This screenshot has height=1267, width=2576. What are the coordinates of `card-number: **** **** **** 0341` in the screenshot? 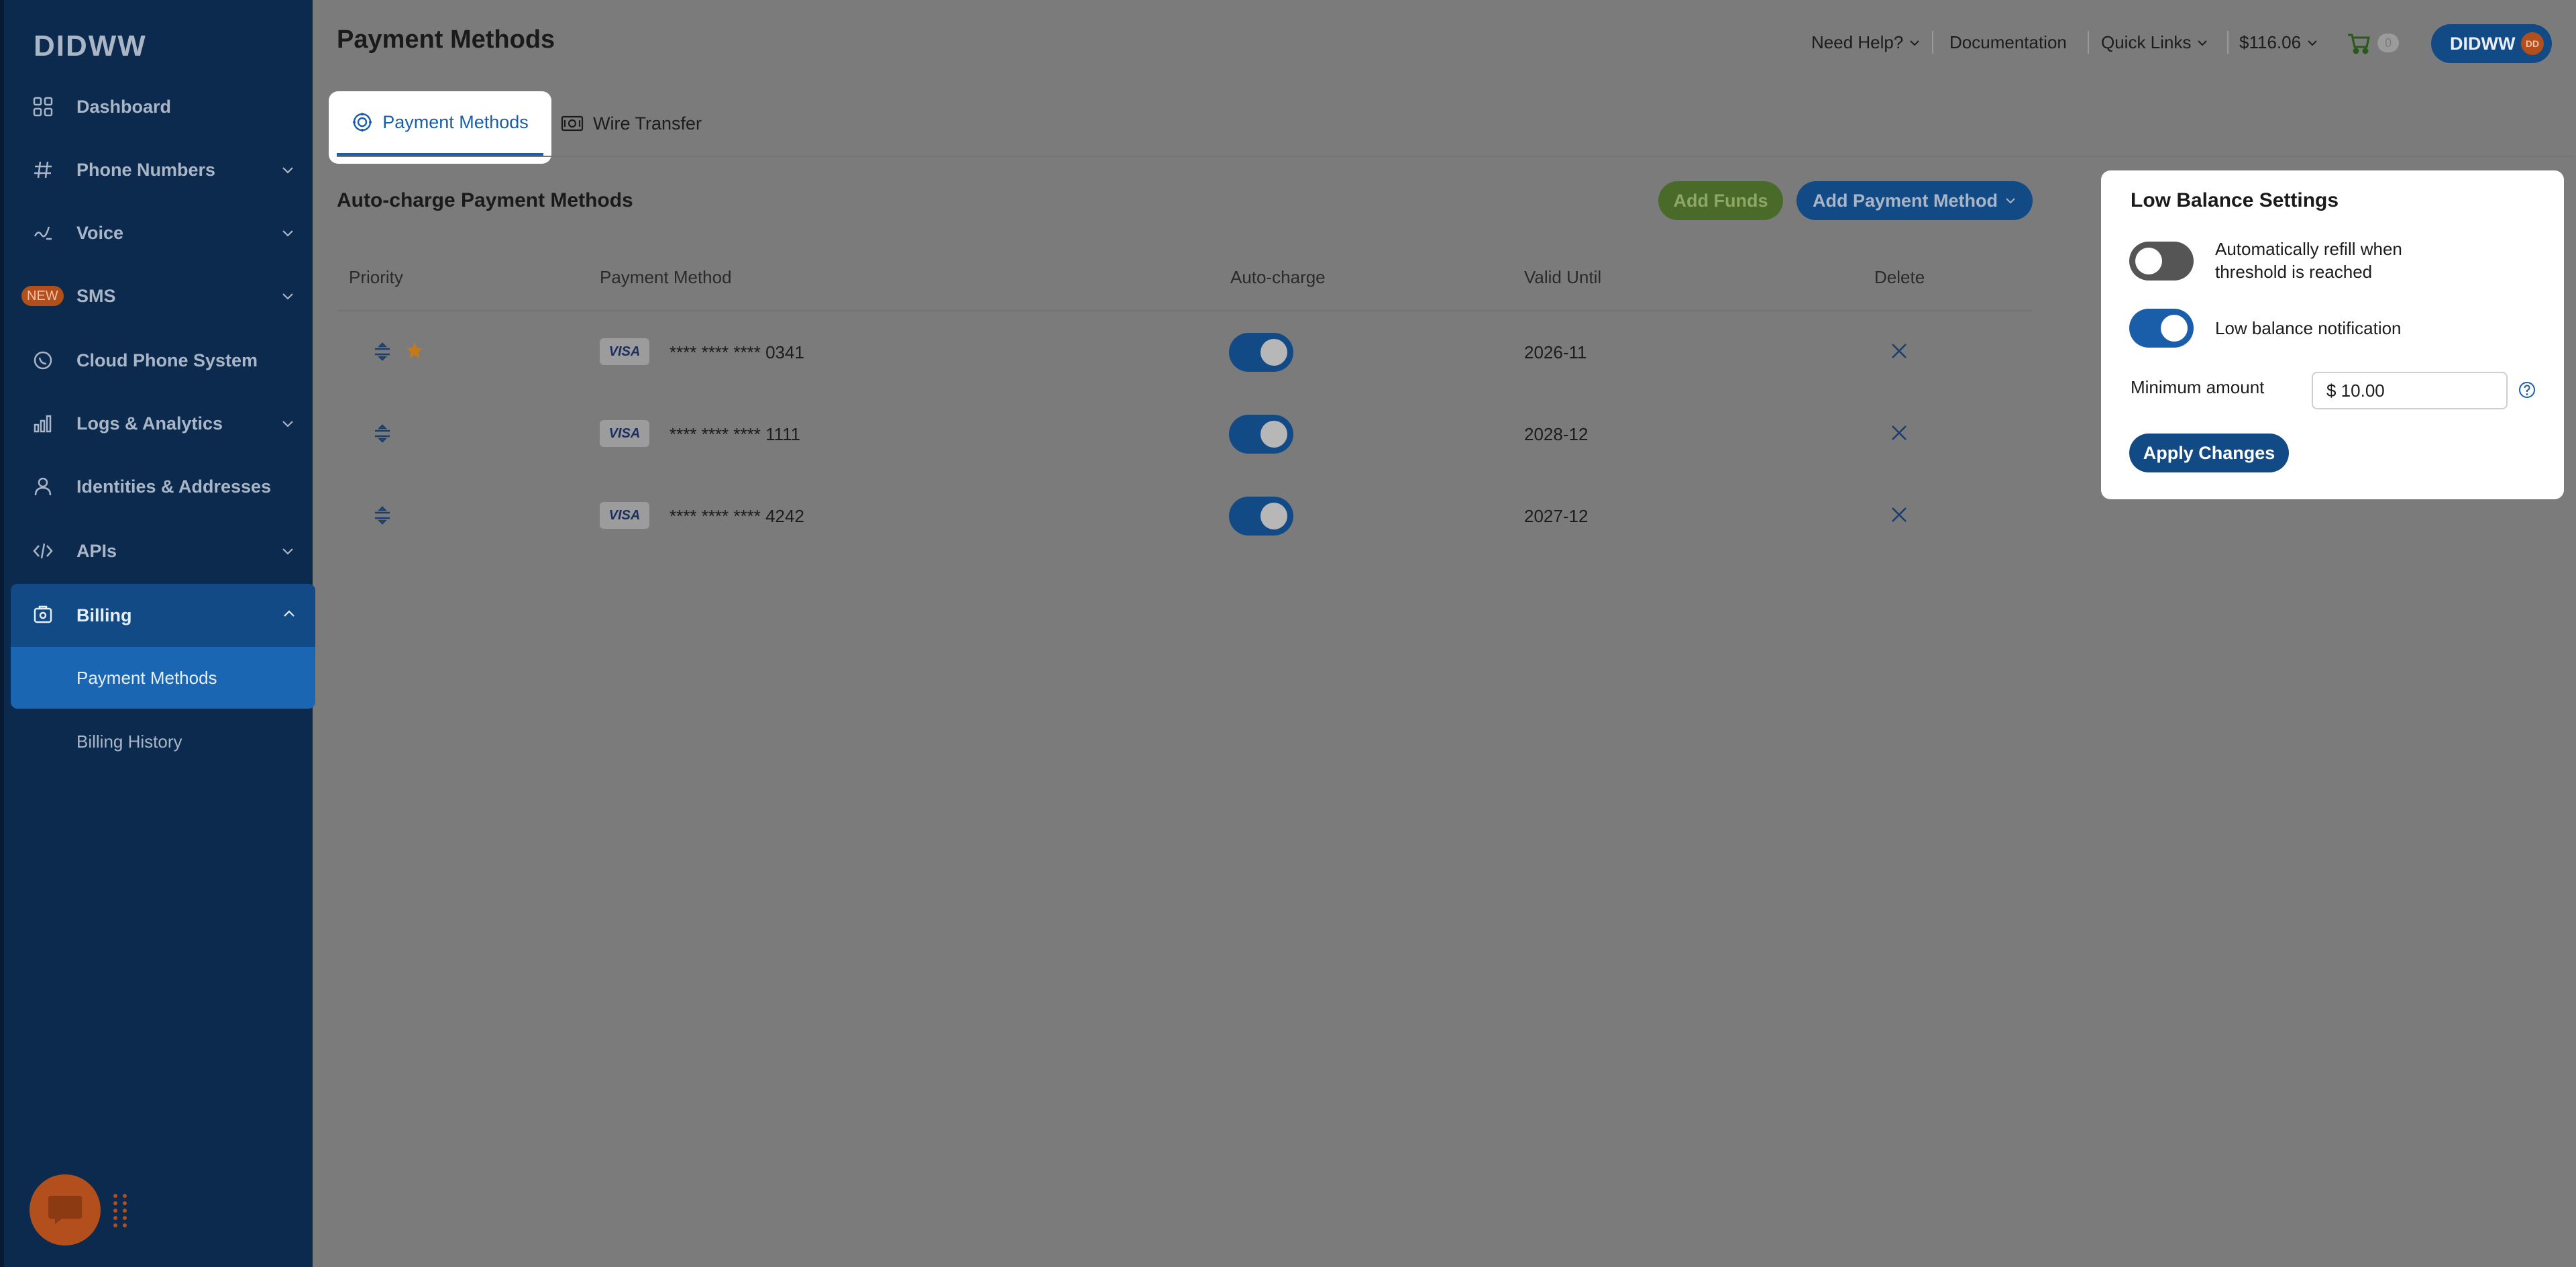 It's located at (736, 352).